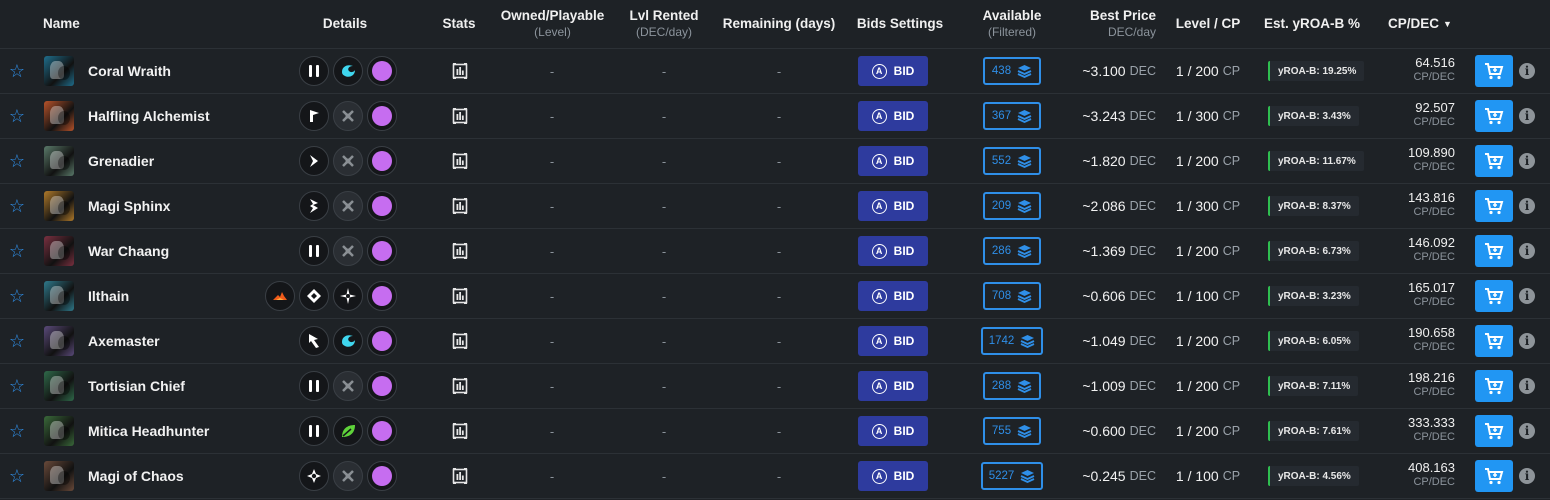 Image resolution: width=1550 pixels, height=500 pixels. Describe the element at coordinates (149, 116) in the screenshot. I see `card-name: Halfling Alchemist` at that location.